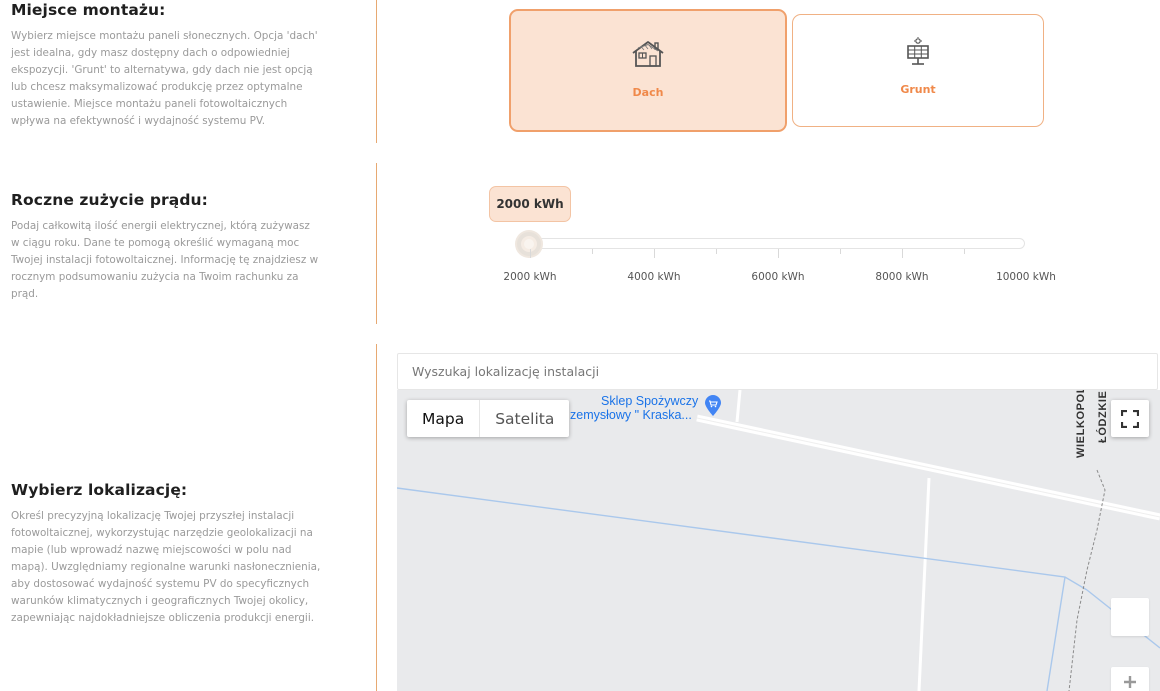 This screenshot has height=691, width=1160. I want to click on slider-tick-label: 10000 kWh, so click(1026, 277).